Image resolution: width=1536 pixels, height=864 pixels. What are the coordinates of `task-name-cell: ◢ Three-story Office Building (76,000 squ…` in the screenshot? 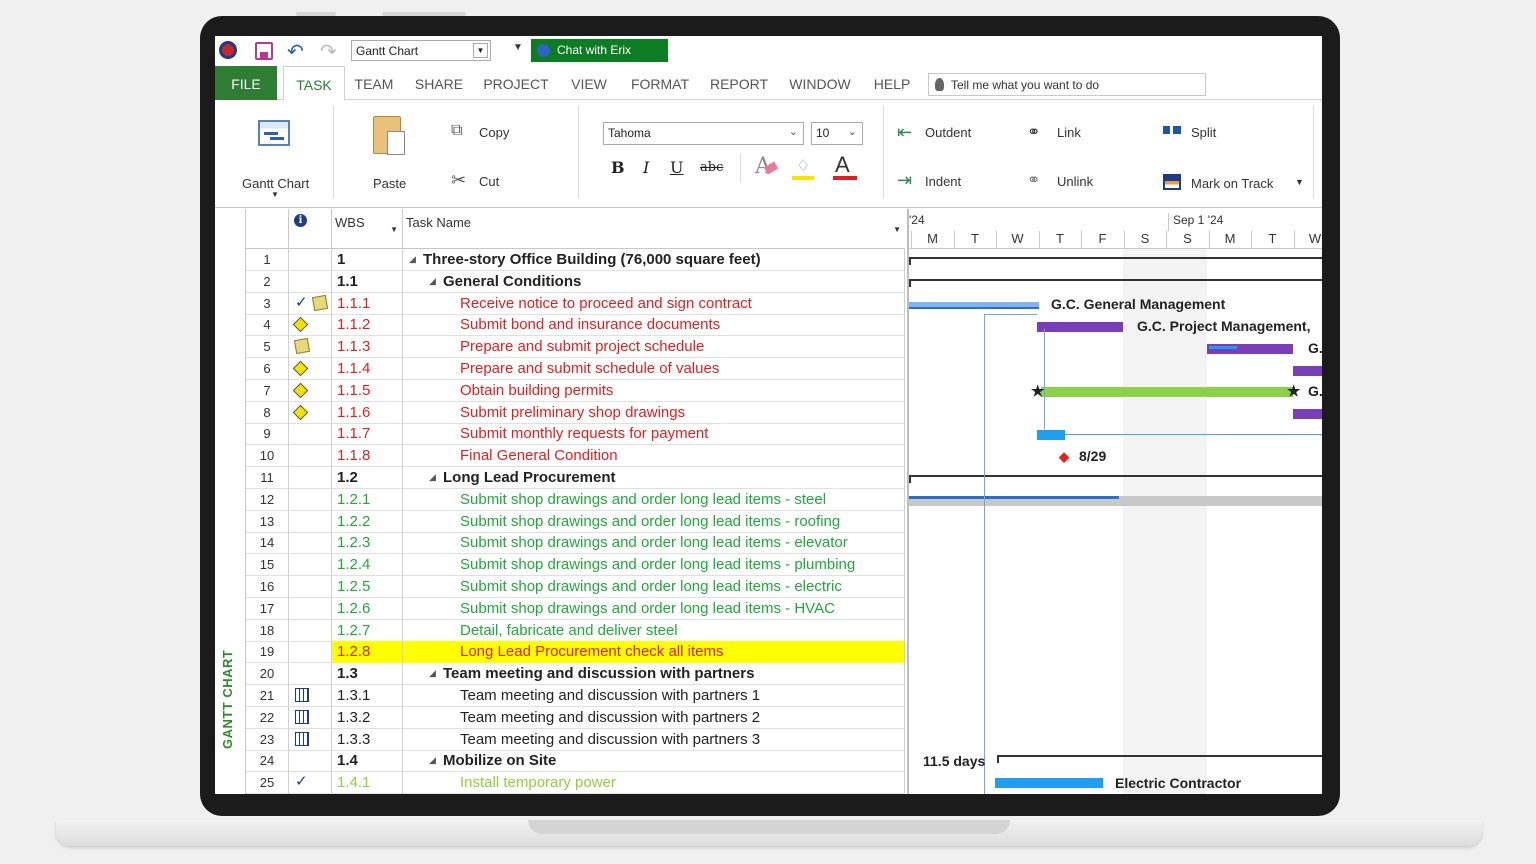 It's located at (654, 260).